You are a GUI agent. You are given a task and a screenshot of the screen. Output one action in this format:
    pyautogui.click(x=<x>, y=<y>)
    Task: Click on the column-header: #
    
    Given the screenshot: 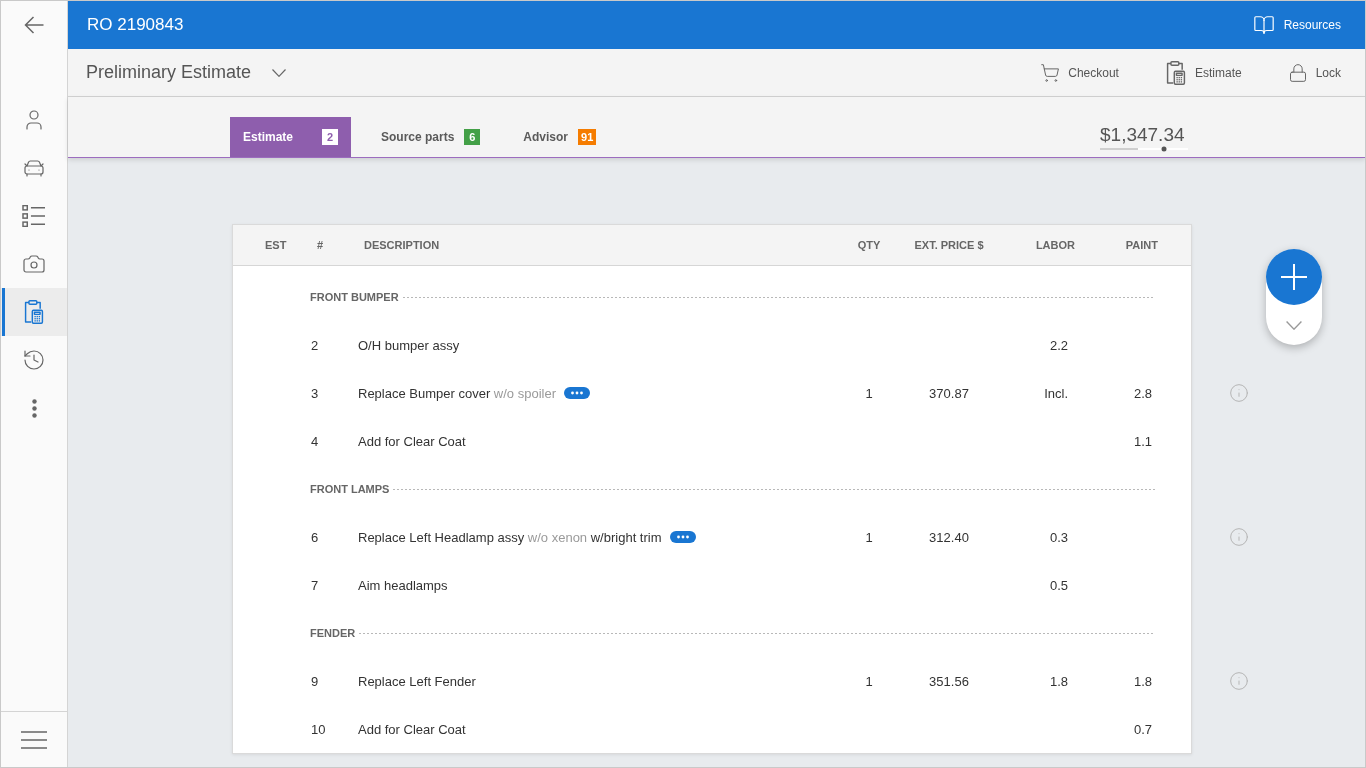 What is the action you would take?
    pyautogui.click(x=320, y=245)
    